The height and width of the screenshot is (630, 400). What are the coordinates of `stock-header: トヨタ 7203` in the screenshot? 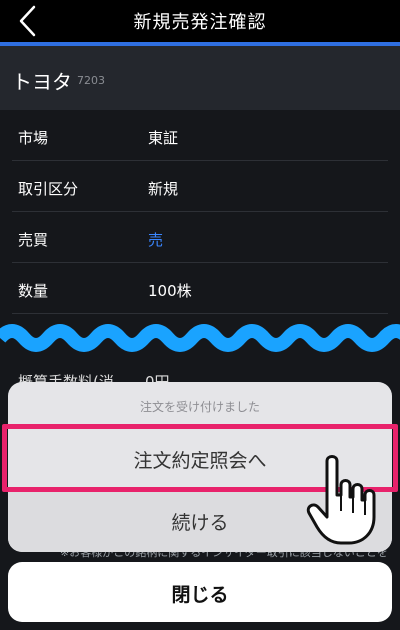 It's located at (200, 78).